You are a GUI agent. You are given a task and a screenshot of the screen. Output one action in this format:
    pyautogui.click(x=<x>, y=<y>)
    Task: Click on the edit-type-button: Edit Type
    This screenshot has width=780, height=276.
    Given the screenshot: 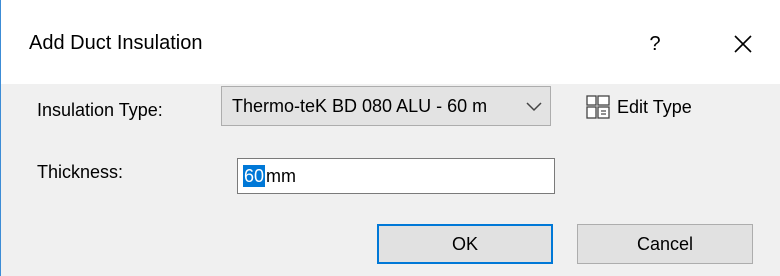 What is the action you would take?
    pyautogui.click(x=637, y=107)
    